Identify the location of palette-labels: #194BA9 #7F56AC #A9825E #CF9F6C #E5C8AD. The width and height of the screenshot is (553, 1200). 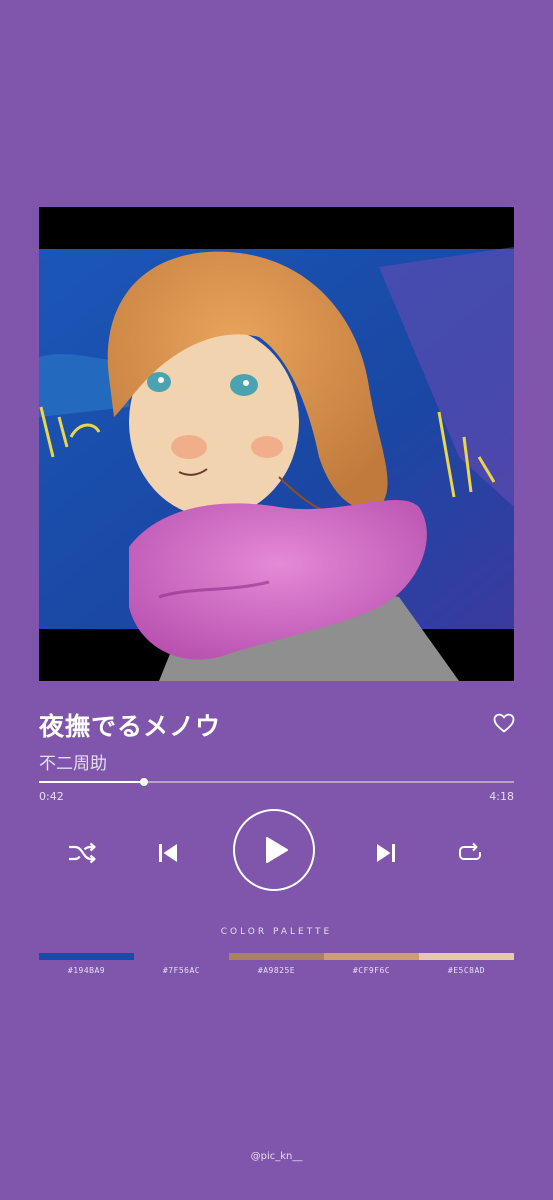
(276, 970).